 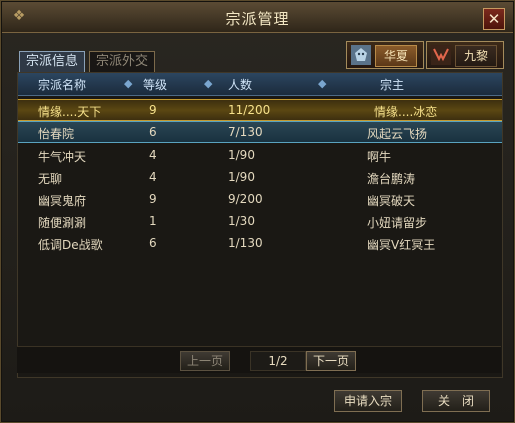 I want to click on close-button: 关 闭, so click(x=456, y=401).